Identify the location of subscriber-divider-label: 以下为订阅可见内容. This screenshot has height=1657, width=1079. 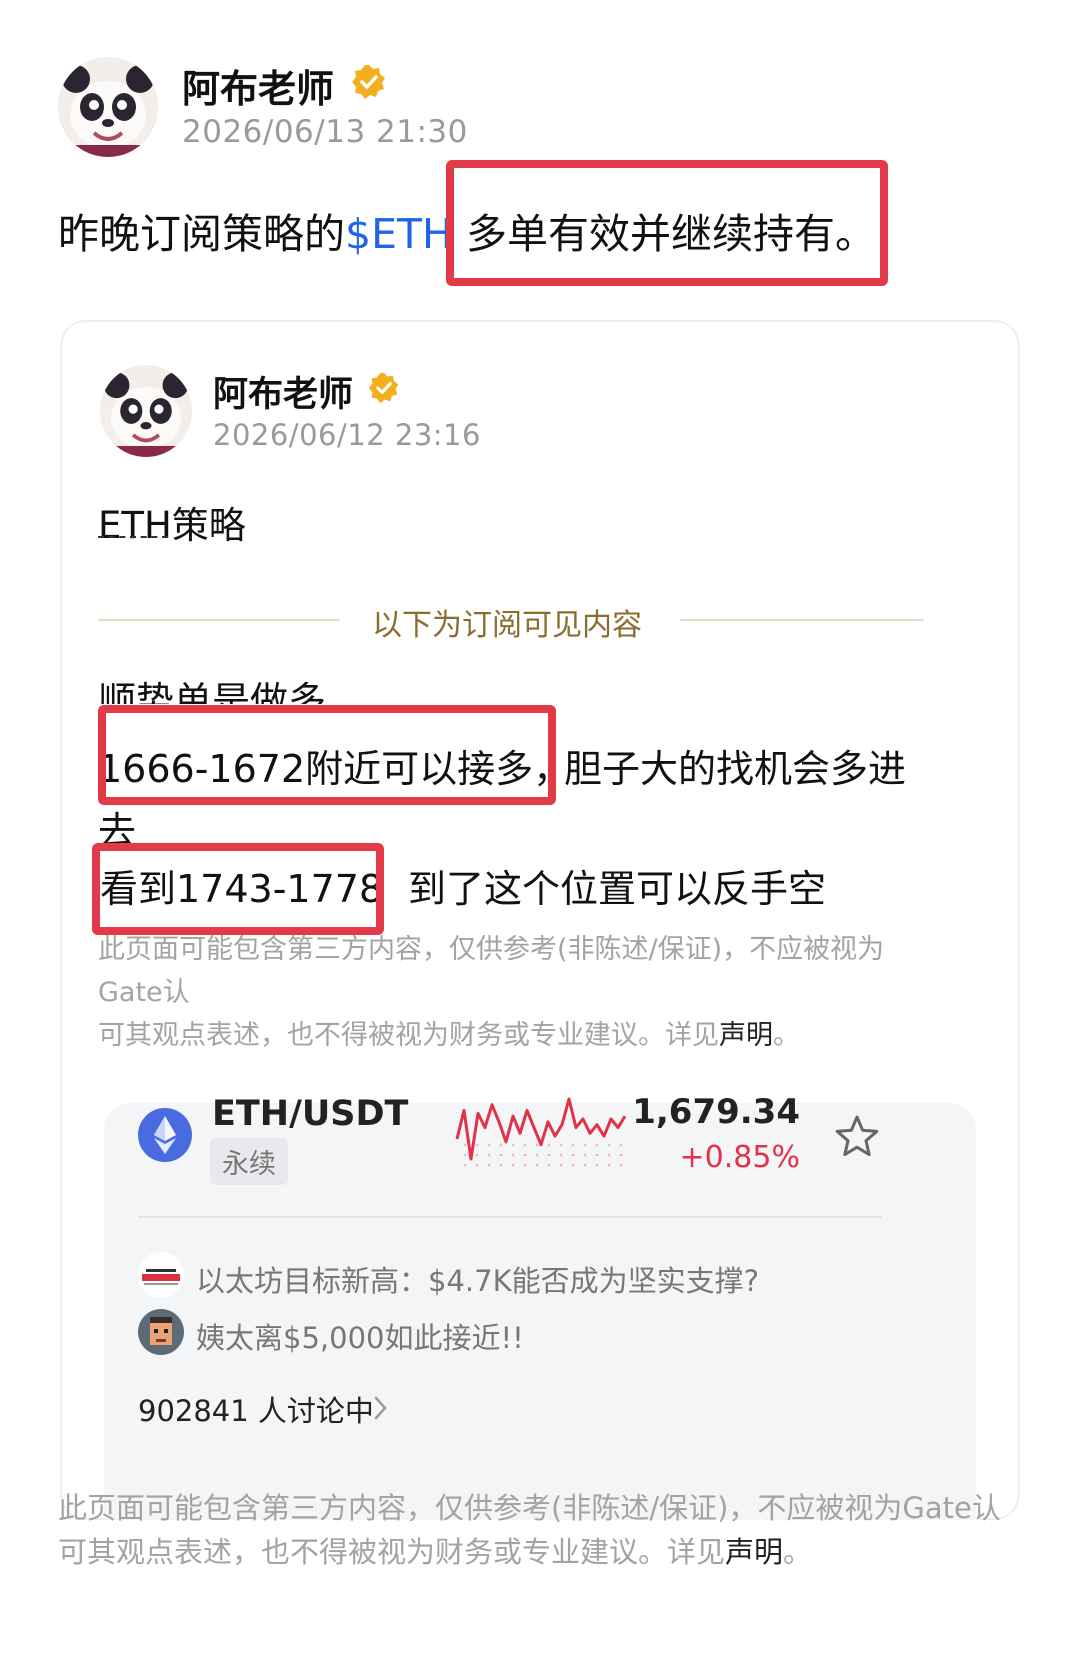
(507, 625).